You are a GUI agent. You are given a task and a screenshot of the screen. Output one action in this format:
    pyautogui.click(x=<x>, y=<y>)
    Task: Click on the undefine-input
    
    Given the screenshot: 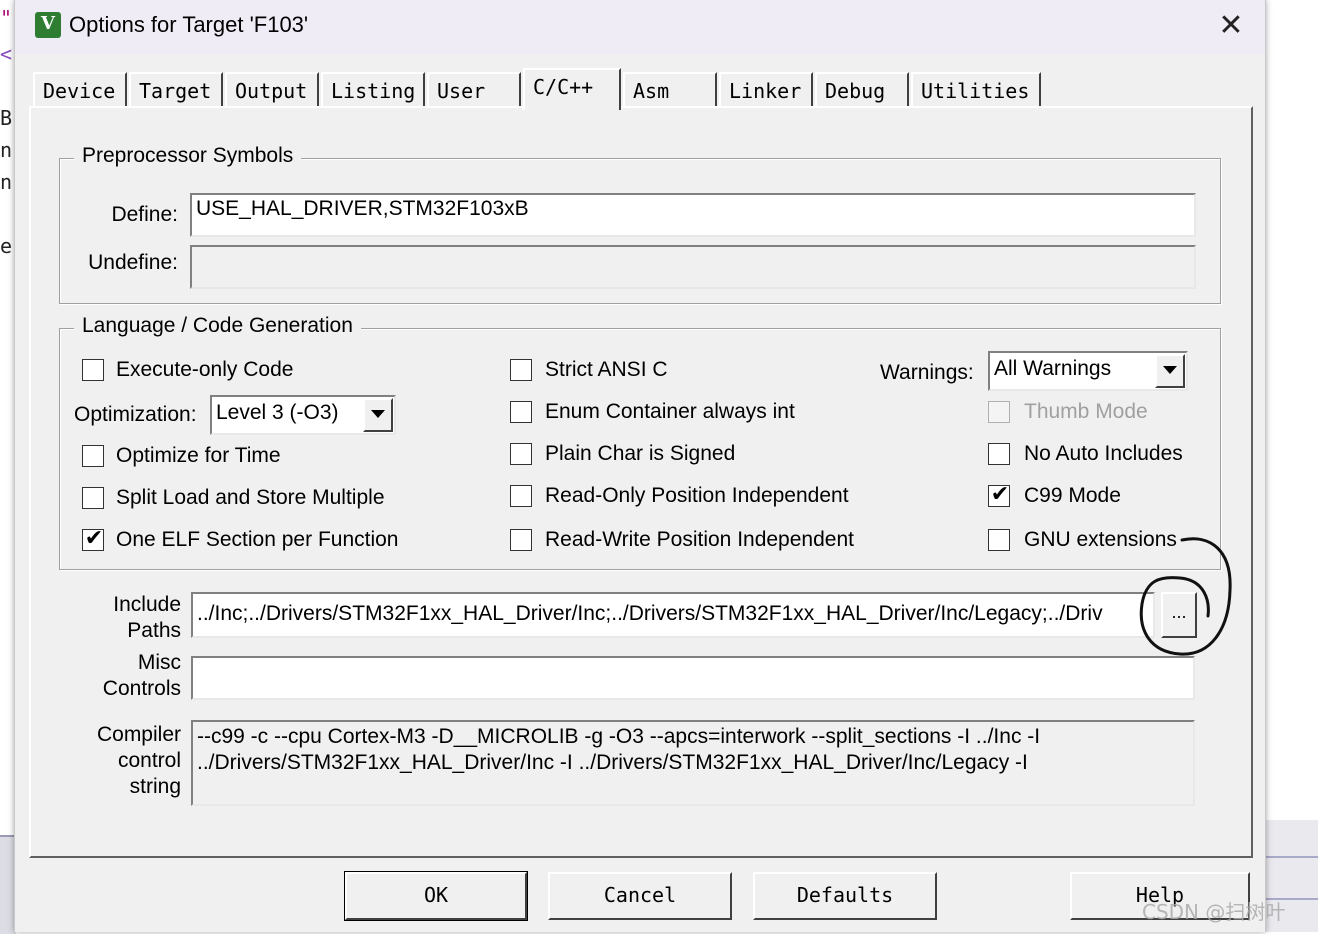 What is the action you would take?
    pyautogui.click(x=693, y=267)
    